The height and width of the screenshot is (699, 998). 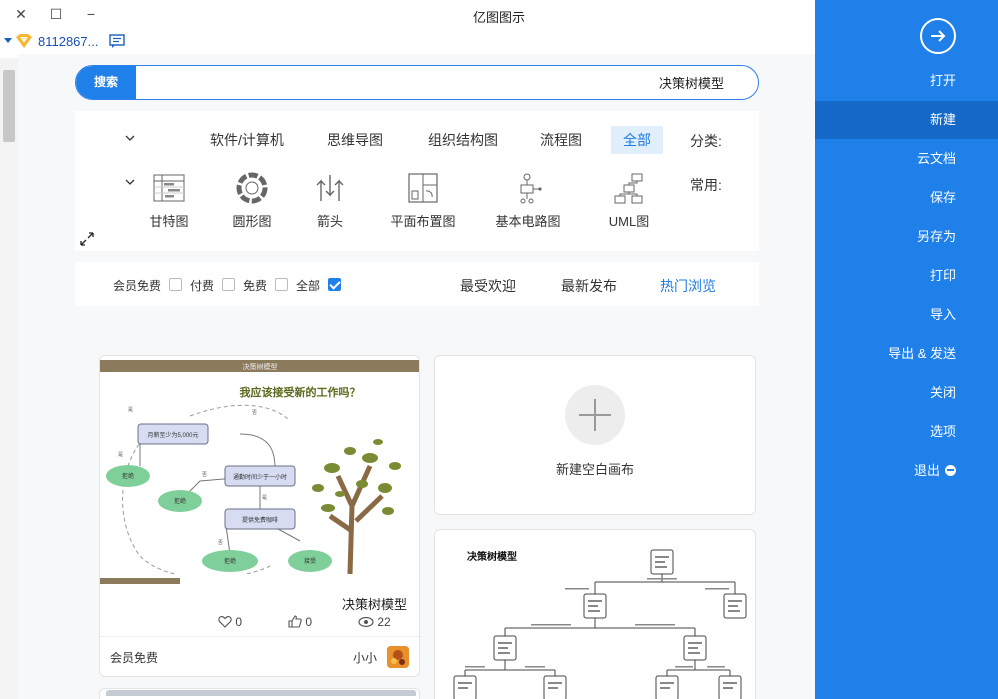 What do you see at coordinates (259, 693) in the screenshot?
I see `template-card` at bounding box center [259, 693].